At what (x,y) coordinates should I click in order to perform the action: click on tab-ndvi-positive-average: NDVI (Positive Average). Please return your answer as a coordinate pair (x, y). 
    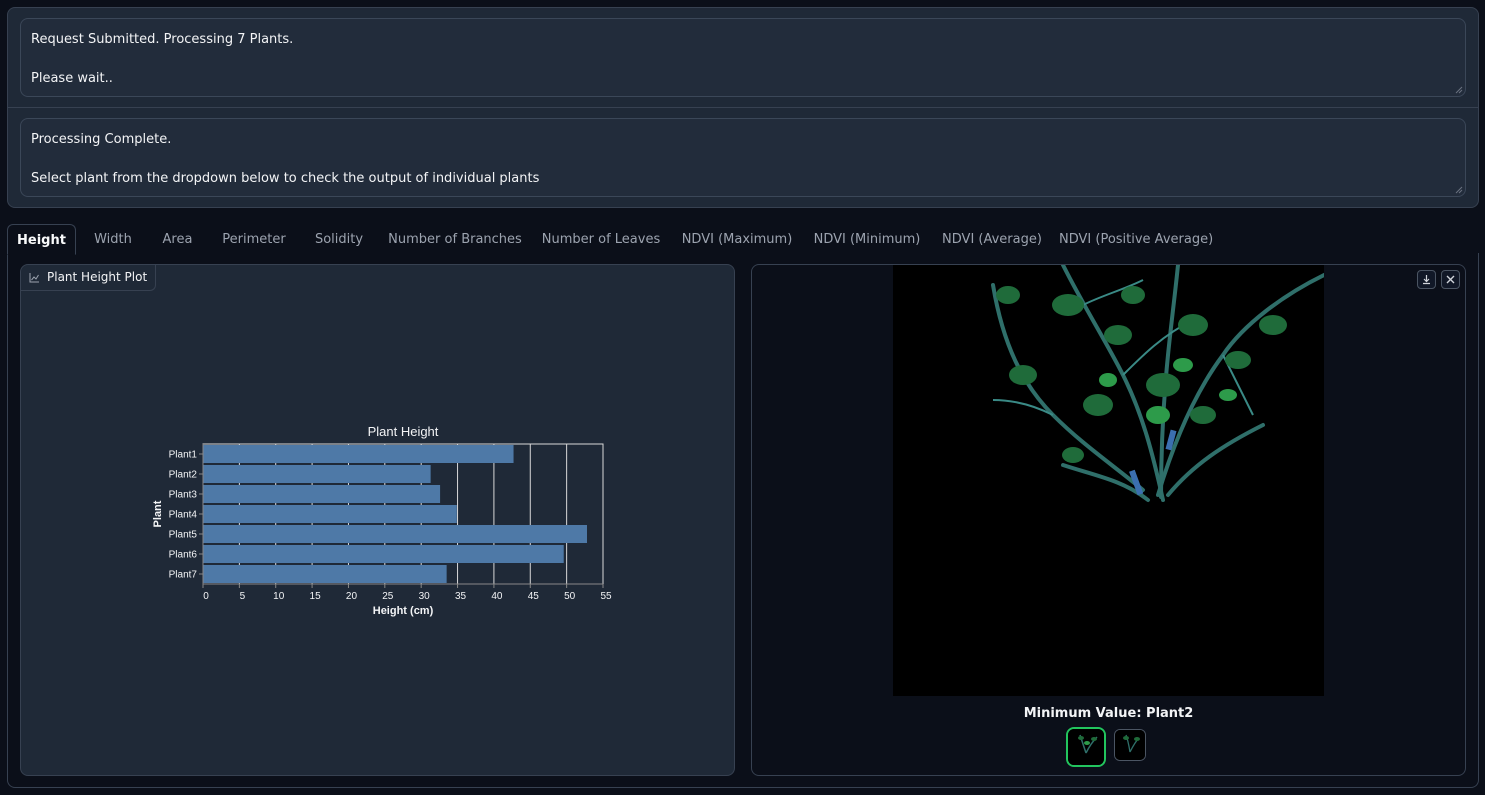
    Looking at the image, I should click on (1136, 239).